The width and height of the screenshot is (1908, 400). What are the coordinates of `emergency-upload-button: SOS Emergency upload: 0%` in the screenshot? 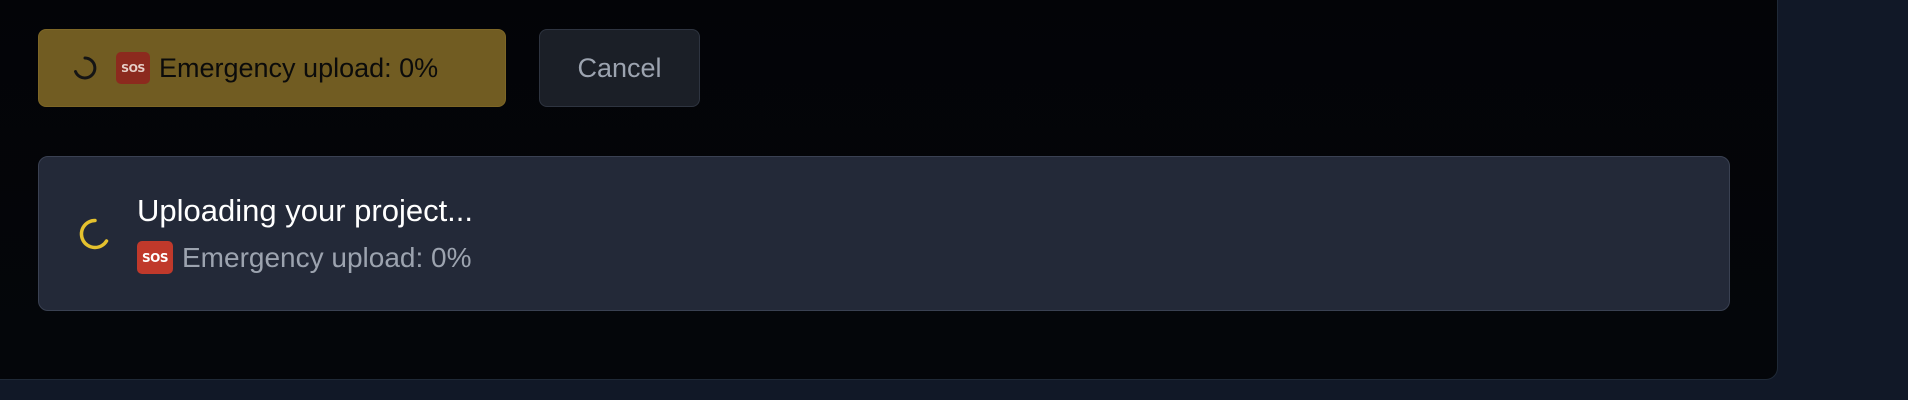 It's located at (272, 68).